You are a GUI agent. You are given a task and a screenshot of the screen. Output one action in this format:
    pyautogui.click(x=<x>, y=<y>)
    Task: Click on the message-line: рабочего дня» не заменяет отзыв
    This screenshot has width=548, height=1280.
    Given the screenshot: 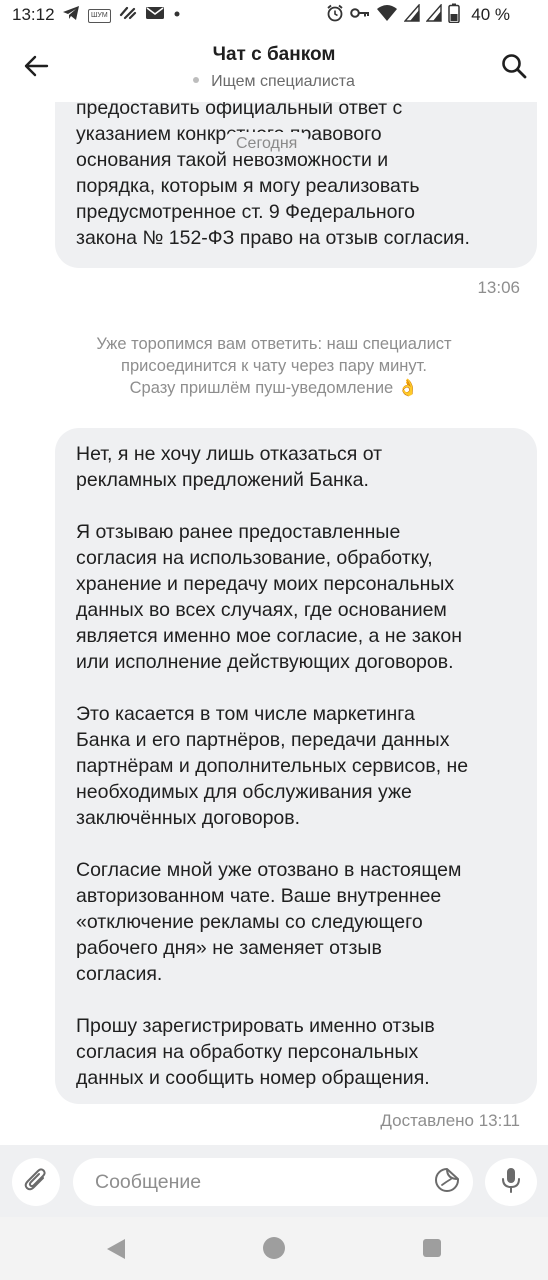 What is the action you would take?
    pyautogui.click(x=229, y=948)
    